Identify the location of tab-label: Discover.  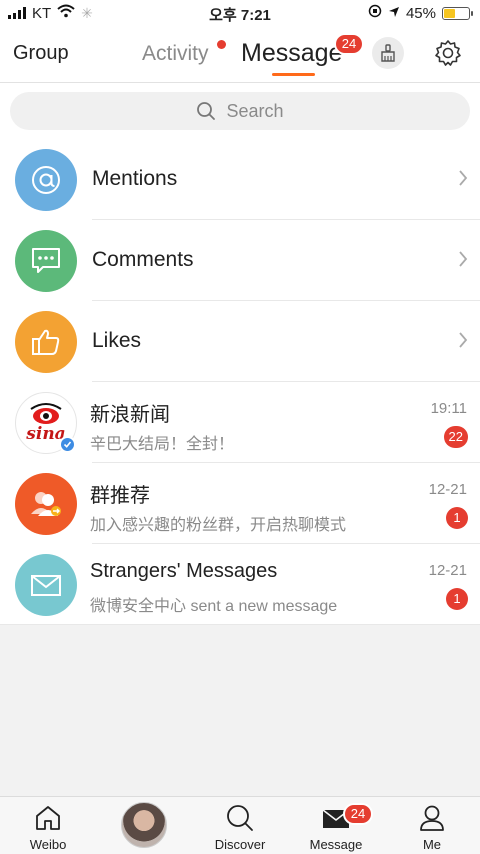
(240, 844).